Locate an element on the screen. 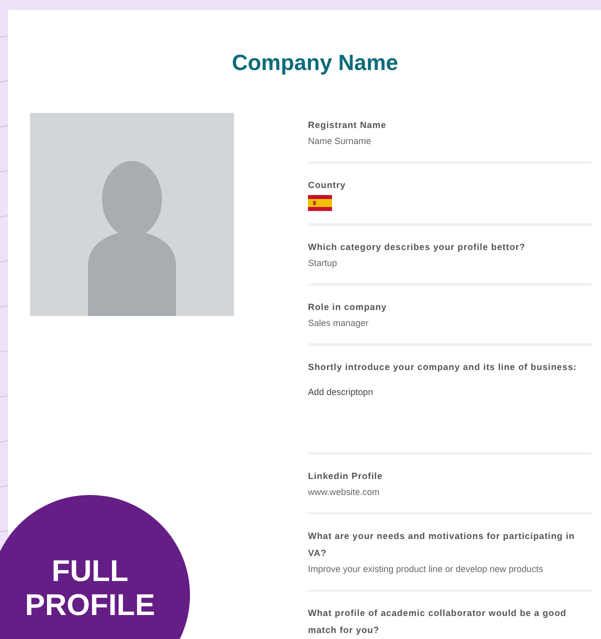 The image size is (601, 639). field-label: Role in company is located at coordinates (348, 307).